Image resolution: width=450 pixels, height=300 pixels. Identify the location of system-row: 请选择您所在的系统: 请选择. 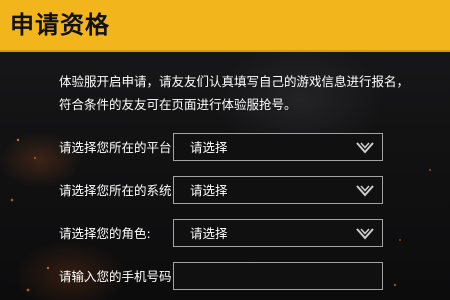
(225, 191).